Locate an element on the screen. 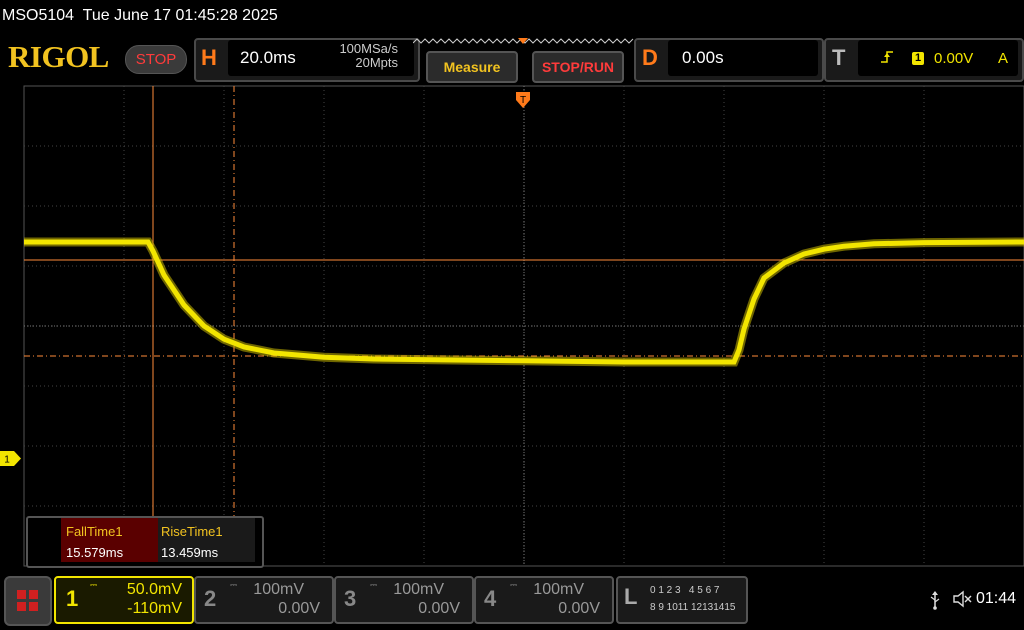 This screenshot has width=1024, height=630. run-state-button: STOP is located at coordinates (156, 59).